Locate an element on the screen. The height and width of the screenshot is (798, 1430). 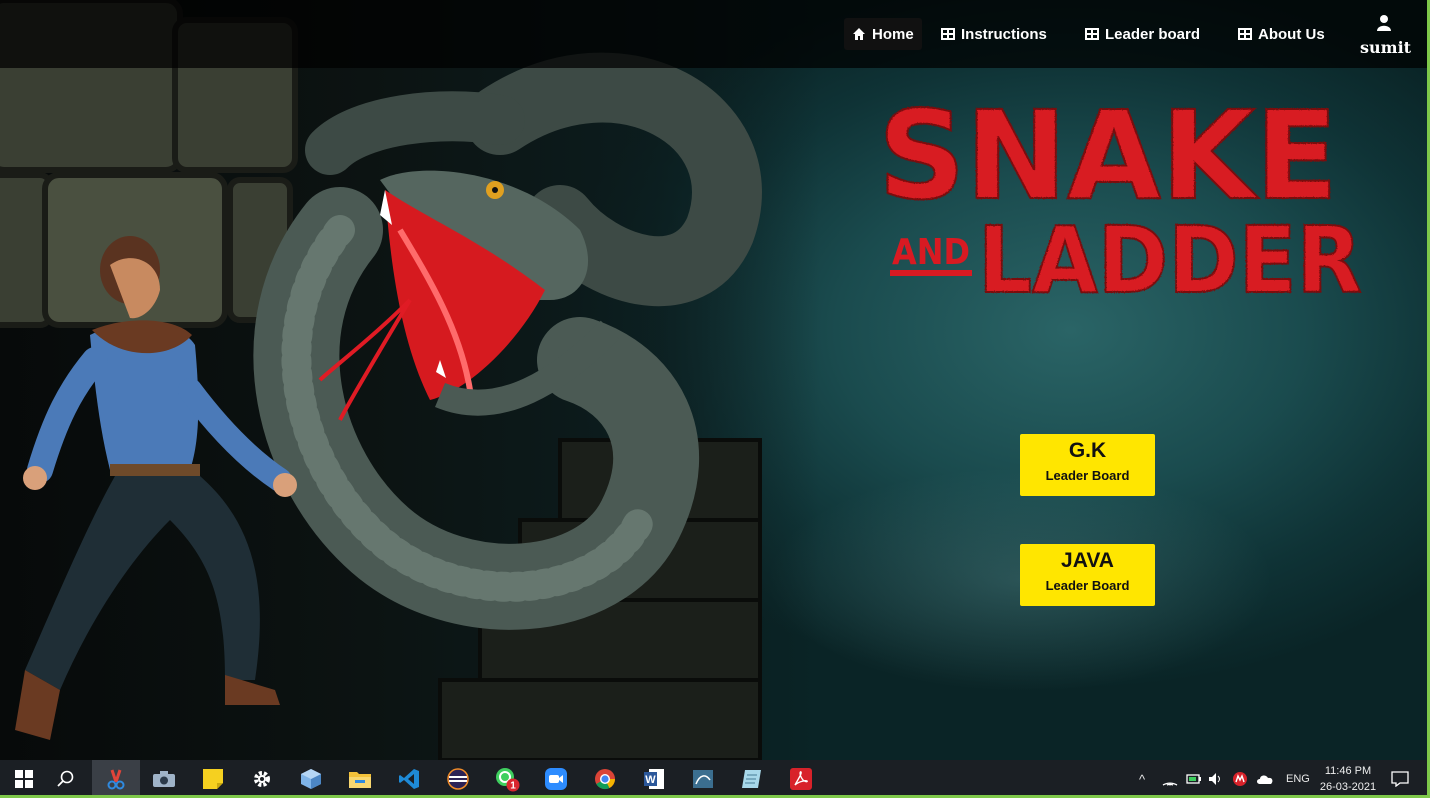
nav-leaderboard-label: Leader board is located at coordinates (1153, 34).